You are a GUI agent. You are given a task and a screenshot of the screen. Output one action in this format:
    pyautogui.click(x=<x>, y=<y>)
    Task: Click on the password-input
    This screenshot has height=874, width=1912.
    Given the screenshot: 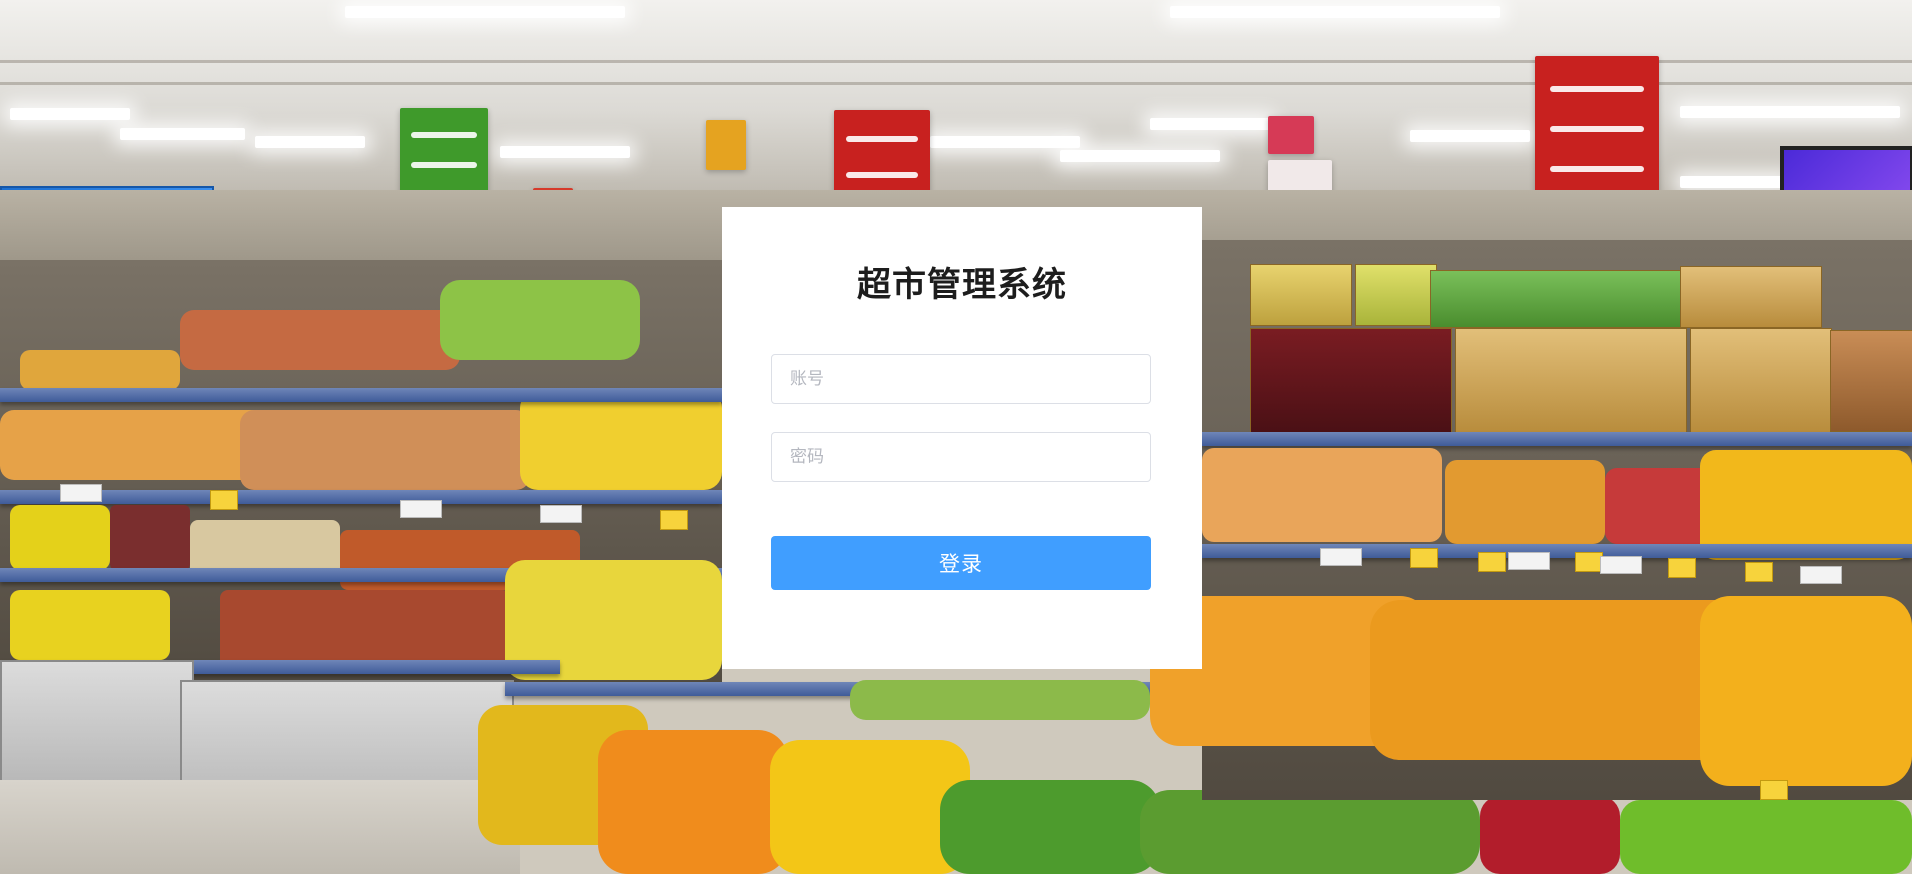 What is the action you would take?
    pyautogui.click(x=961, y=457)
    